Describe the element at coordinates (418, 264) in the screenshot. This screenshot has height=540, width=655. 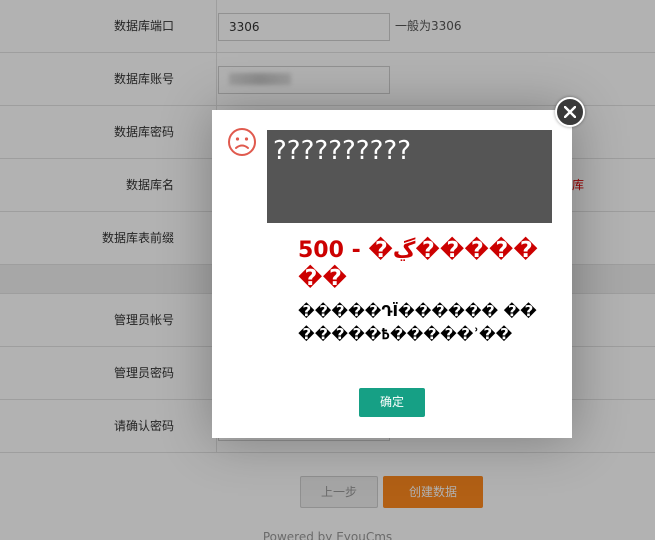
I see `error-title: 500 - �ڲ�������` at that location.